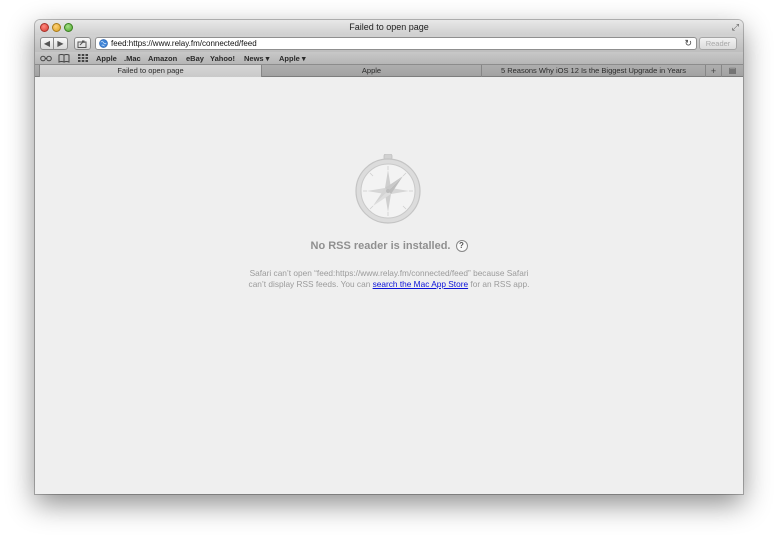  Describe the element at coordinates (64, 58) in the screenshot. I see `book-icon` at that location.